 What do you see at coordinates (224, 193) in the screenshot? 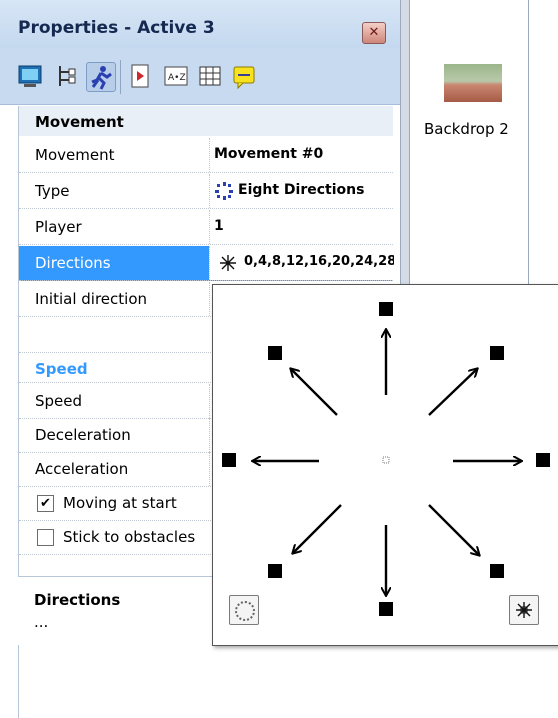
I see `eight-directions-icon` at bounding box center [224, 193].